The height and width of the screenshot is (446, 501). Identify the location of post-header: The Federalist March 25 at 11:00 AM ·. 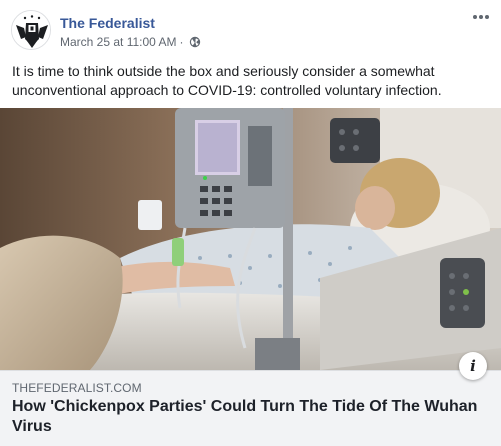
(251, 33).